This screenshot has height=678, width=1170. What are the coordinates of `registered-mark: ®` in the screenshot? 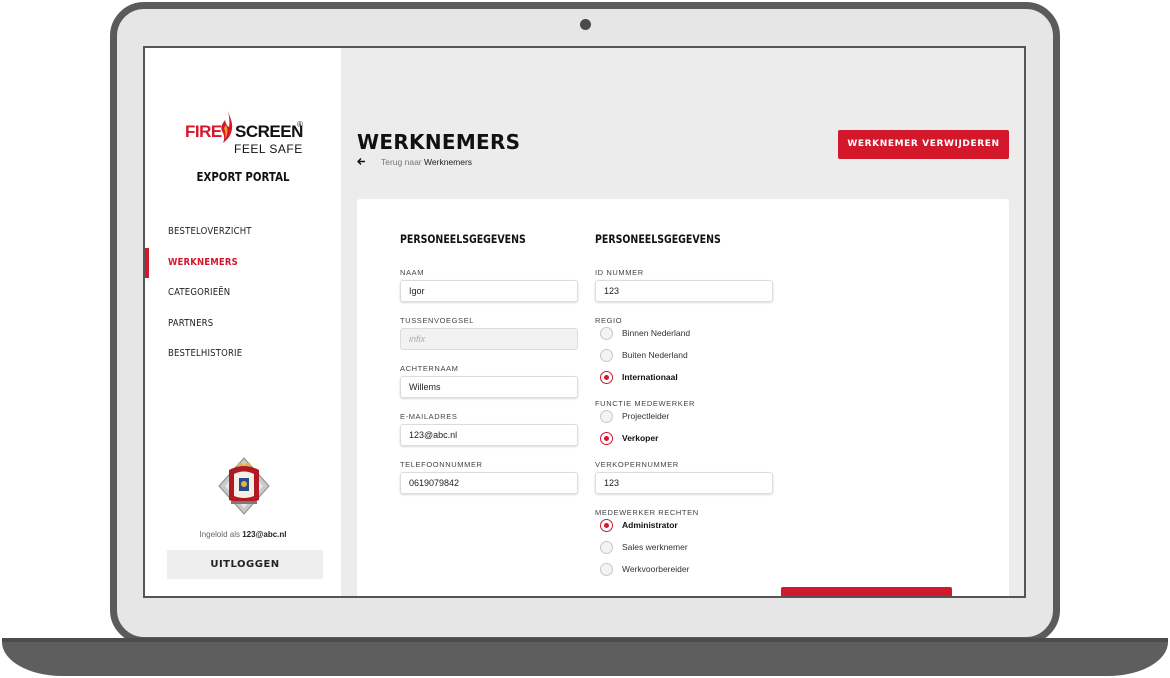 It's located at (300, 124).